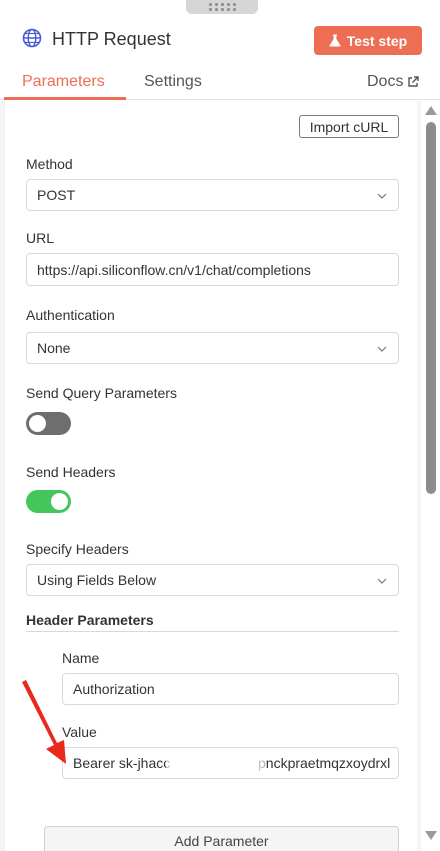 The image size is (440, 851). What do you see at coordinates (212, 195) in the screenshot?
I see `method-select: POST` at bounding box center [212, 195].